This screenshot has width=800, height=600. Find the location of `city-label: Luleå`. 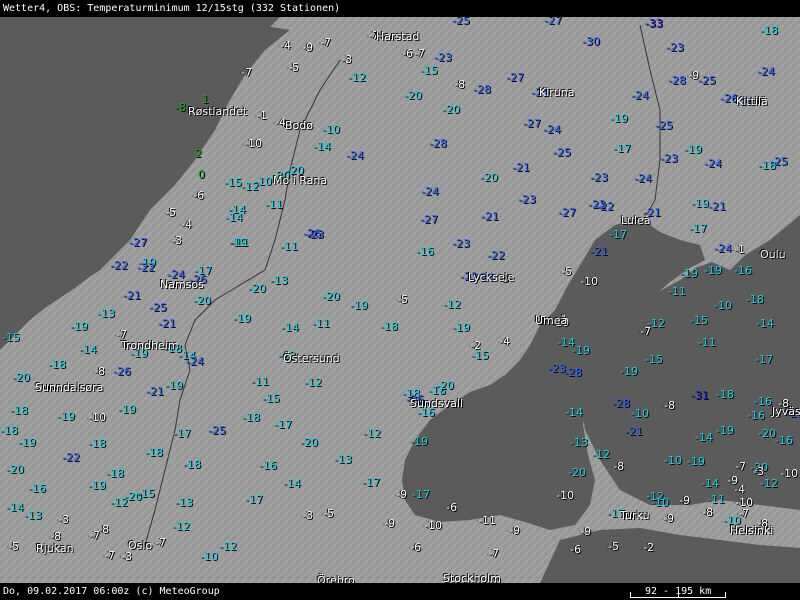

city-label: Luleå is located at coordinates (636, 220).